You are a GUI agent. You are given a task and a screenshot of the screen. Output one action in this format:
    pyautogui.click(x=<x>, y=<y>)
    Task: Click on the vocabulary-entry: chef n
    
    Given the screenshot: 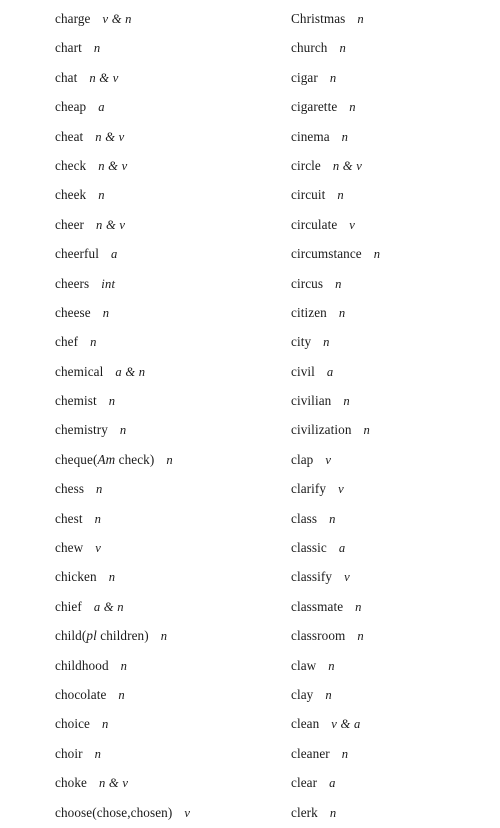 What is the action you would take?
    pyautogui.click(x=173, y=341)
    